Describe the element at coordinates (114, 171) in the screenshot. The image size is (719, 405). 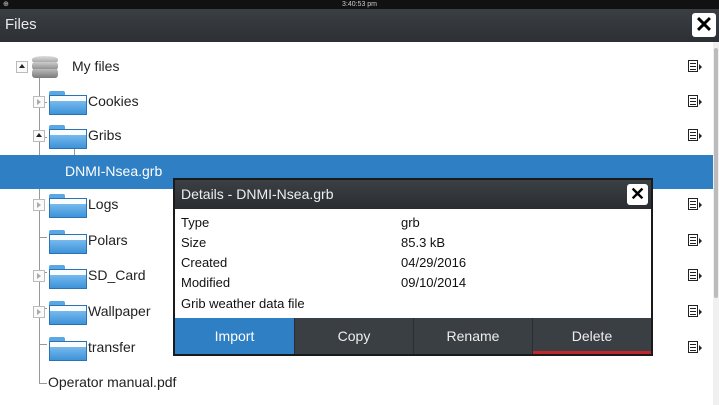
I see `tree-row-label: DNMI-Nsea.grb` at that location.